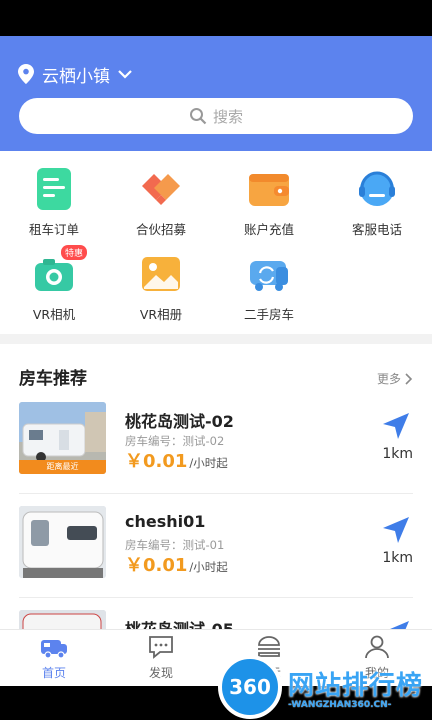 The height and width of the screenshot is (720, 432). I want to click on status-bar-area, so click(216, 18).